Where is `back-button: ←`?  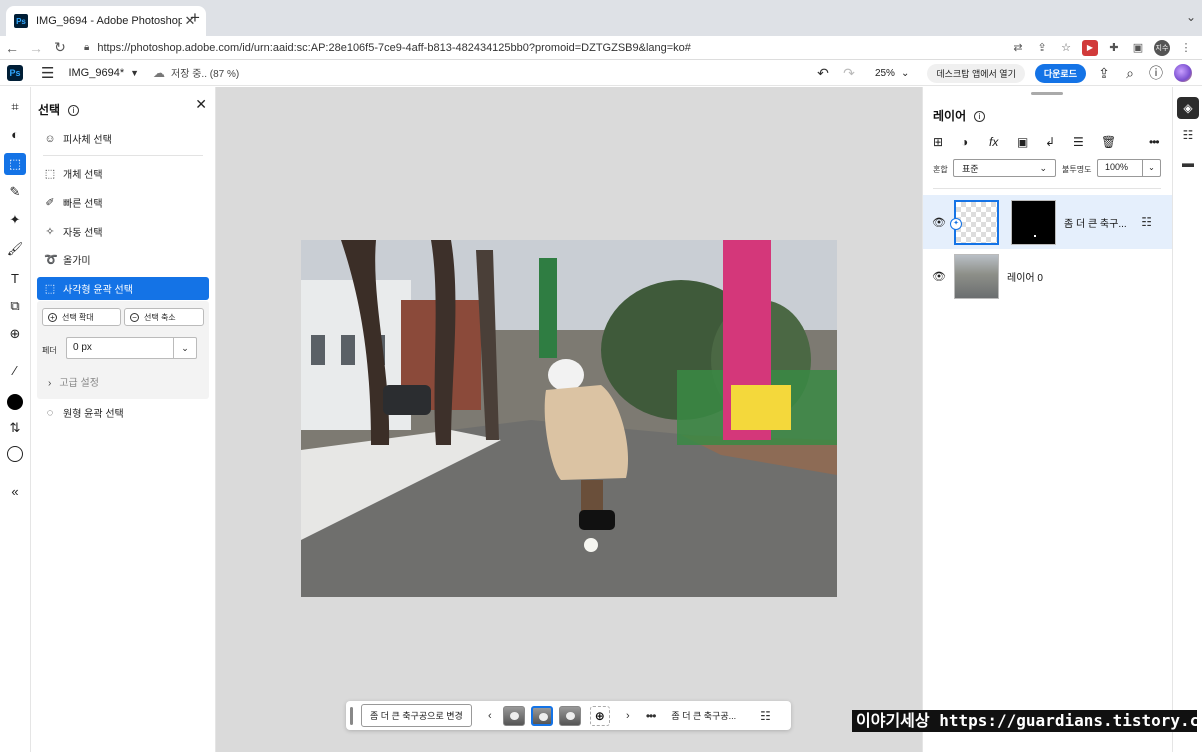 back-button: ← is located at coordinates (12, 48).